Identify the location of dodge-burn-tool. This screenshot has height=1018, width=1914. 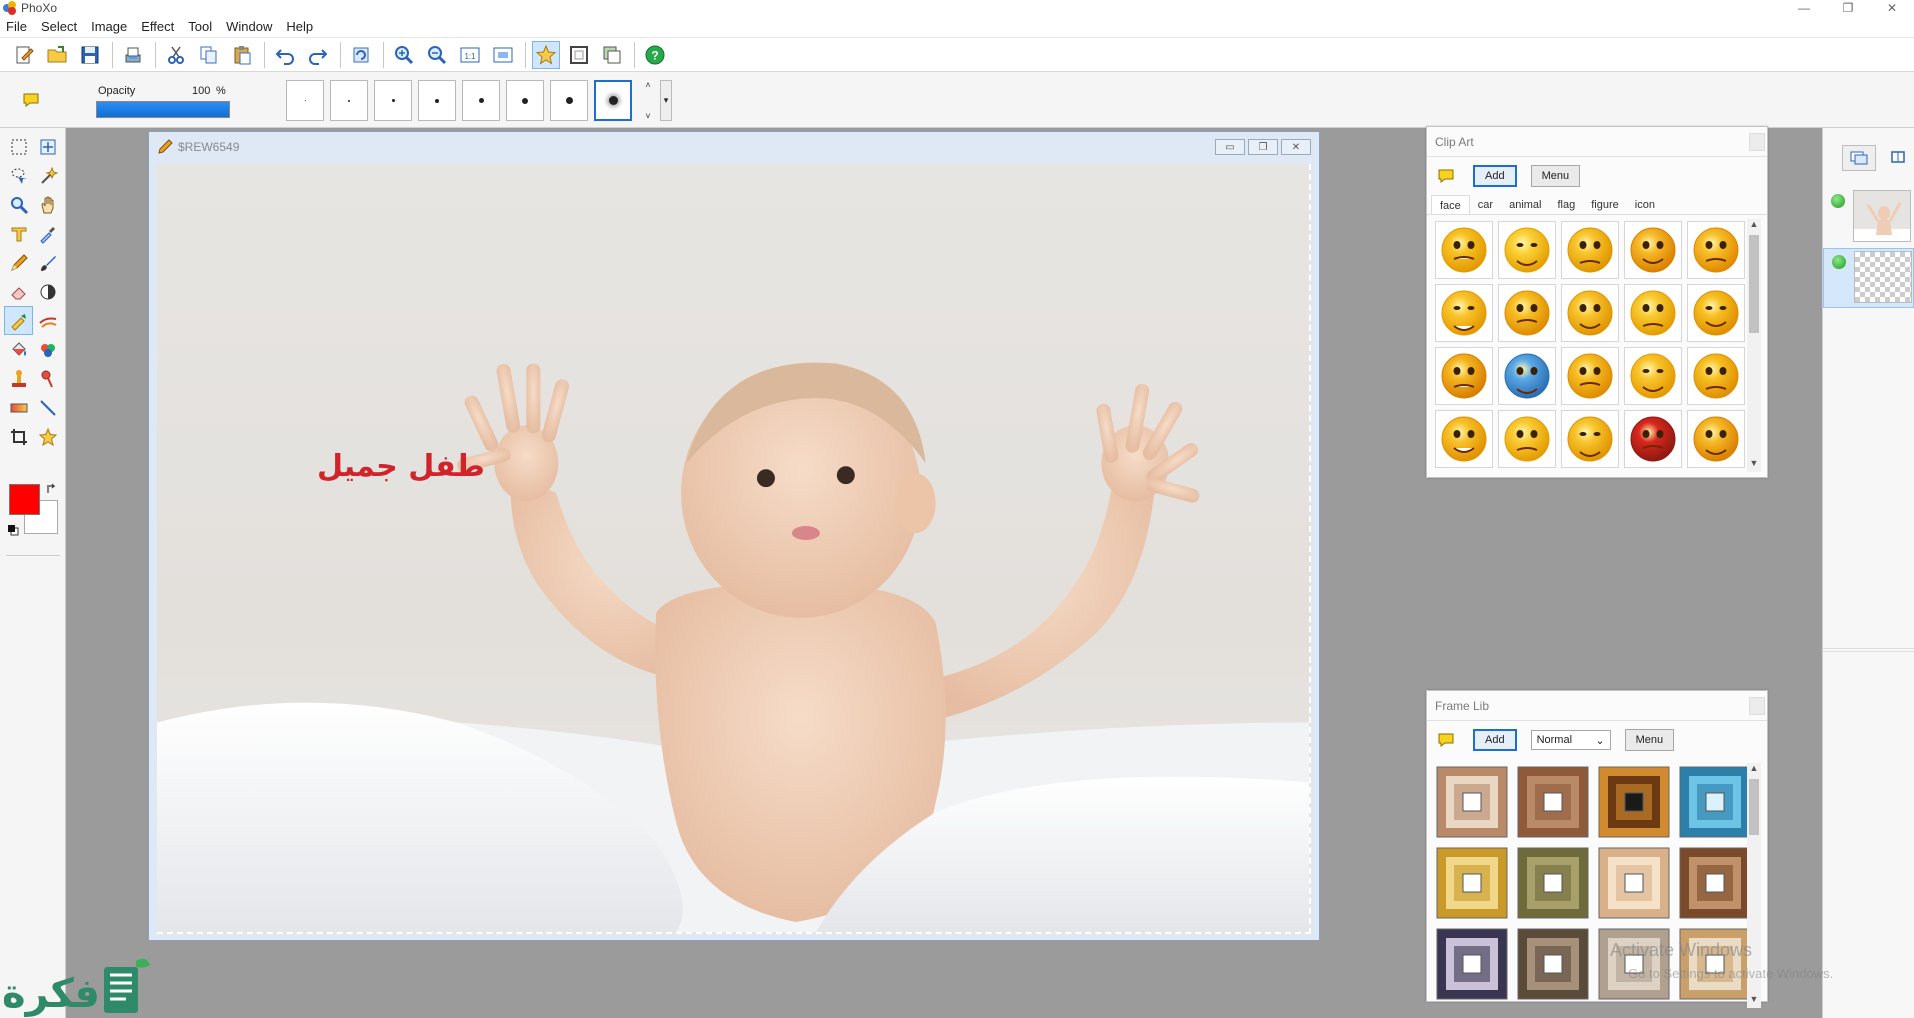
(47, 291).